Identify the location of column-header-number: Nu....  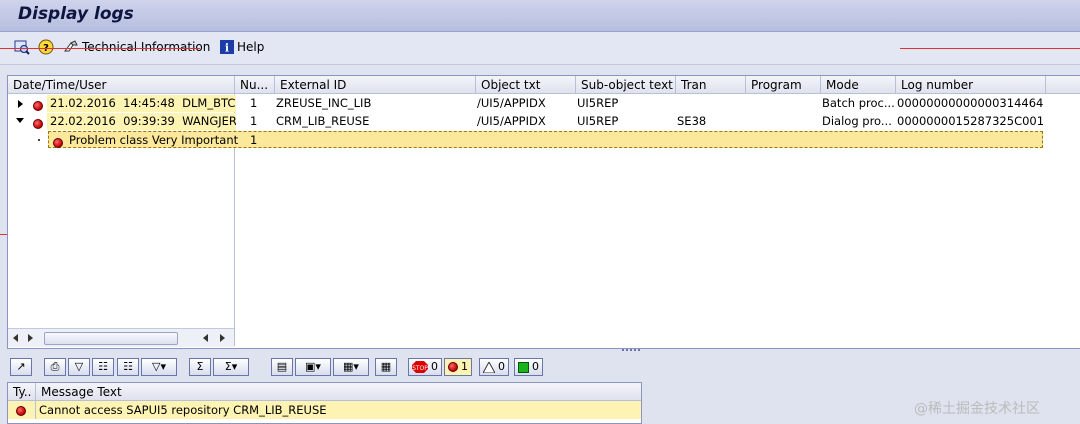
(255, 85).